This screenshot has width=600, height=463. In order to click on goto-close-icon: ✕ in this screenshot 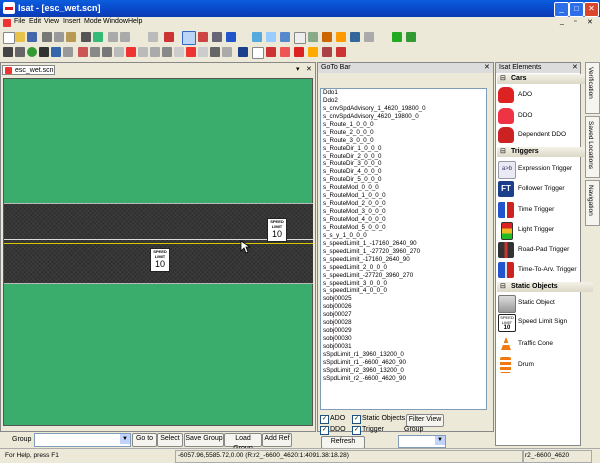, I will do `click(487, 67)`.